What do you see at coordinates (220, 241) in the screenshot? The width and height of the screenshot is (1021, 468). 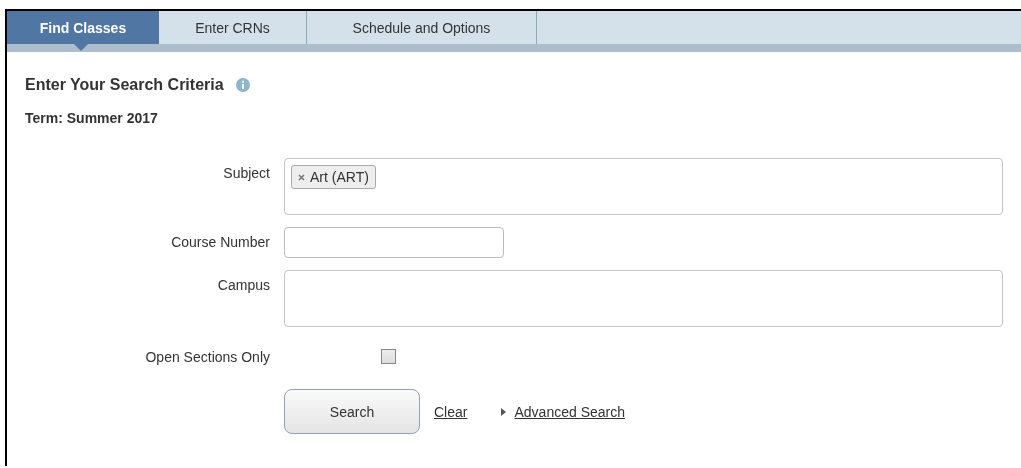 I see `field-label: Course Number` at bounding box center [220, 241].